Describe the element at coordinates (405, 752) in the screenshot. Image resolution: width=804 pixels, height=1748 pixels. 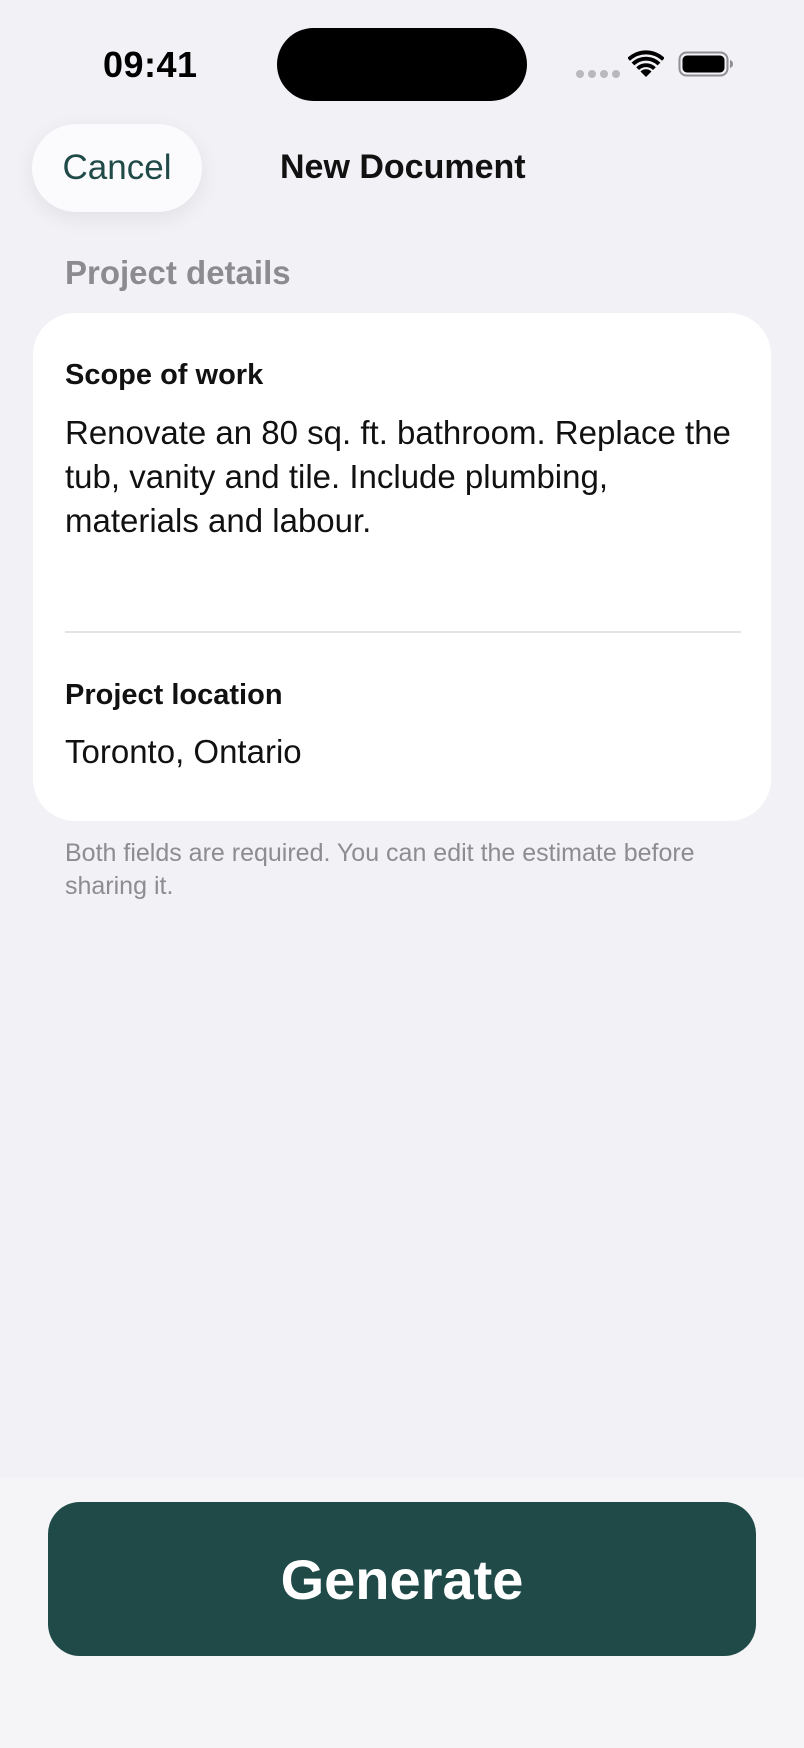
I see `project-location-input: Toronto, Ontario` at that location.